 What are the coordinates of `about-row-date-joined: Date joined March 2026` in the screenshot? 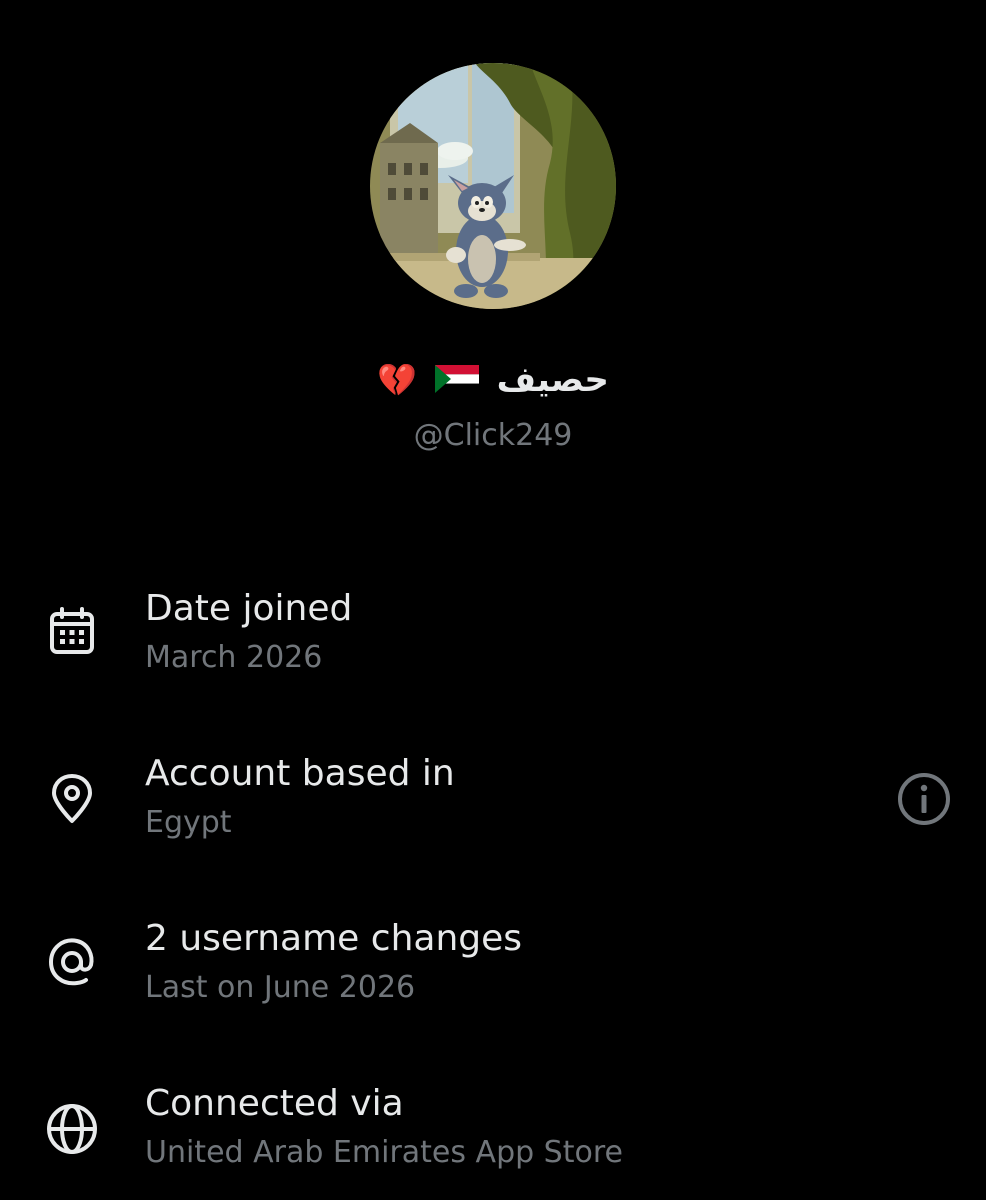 It's located at (493, 639).